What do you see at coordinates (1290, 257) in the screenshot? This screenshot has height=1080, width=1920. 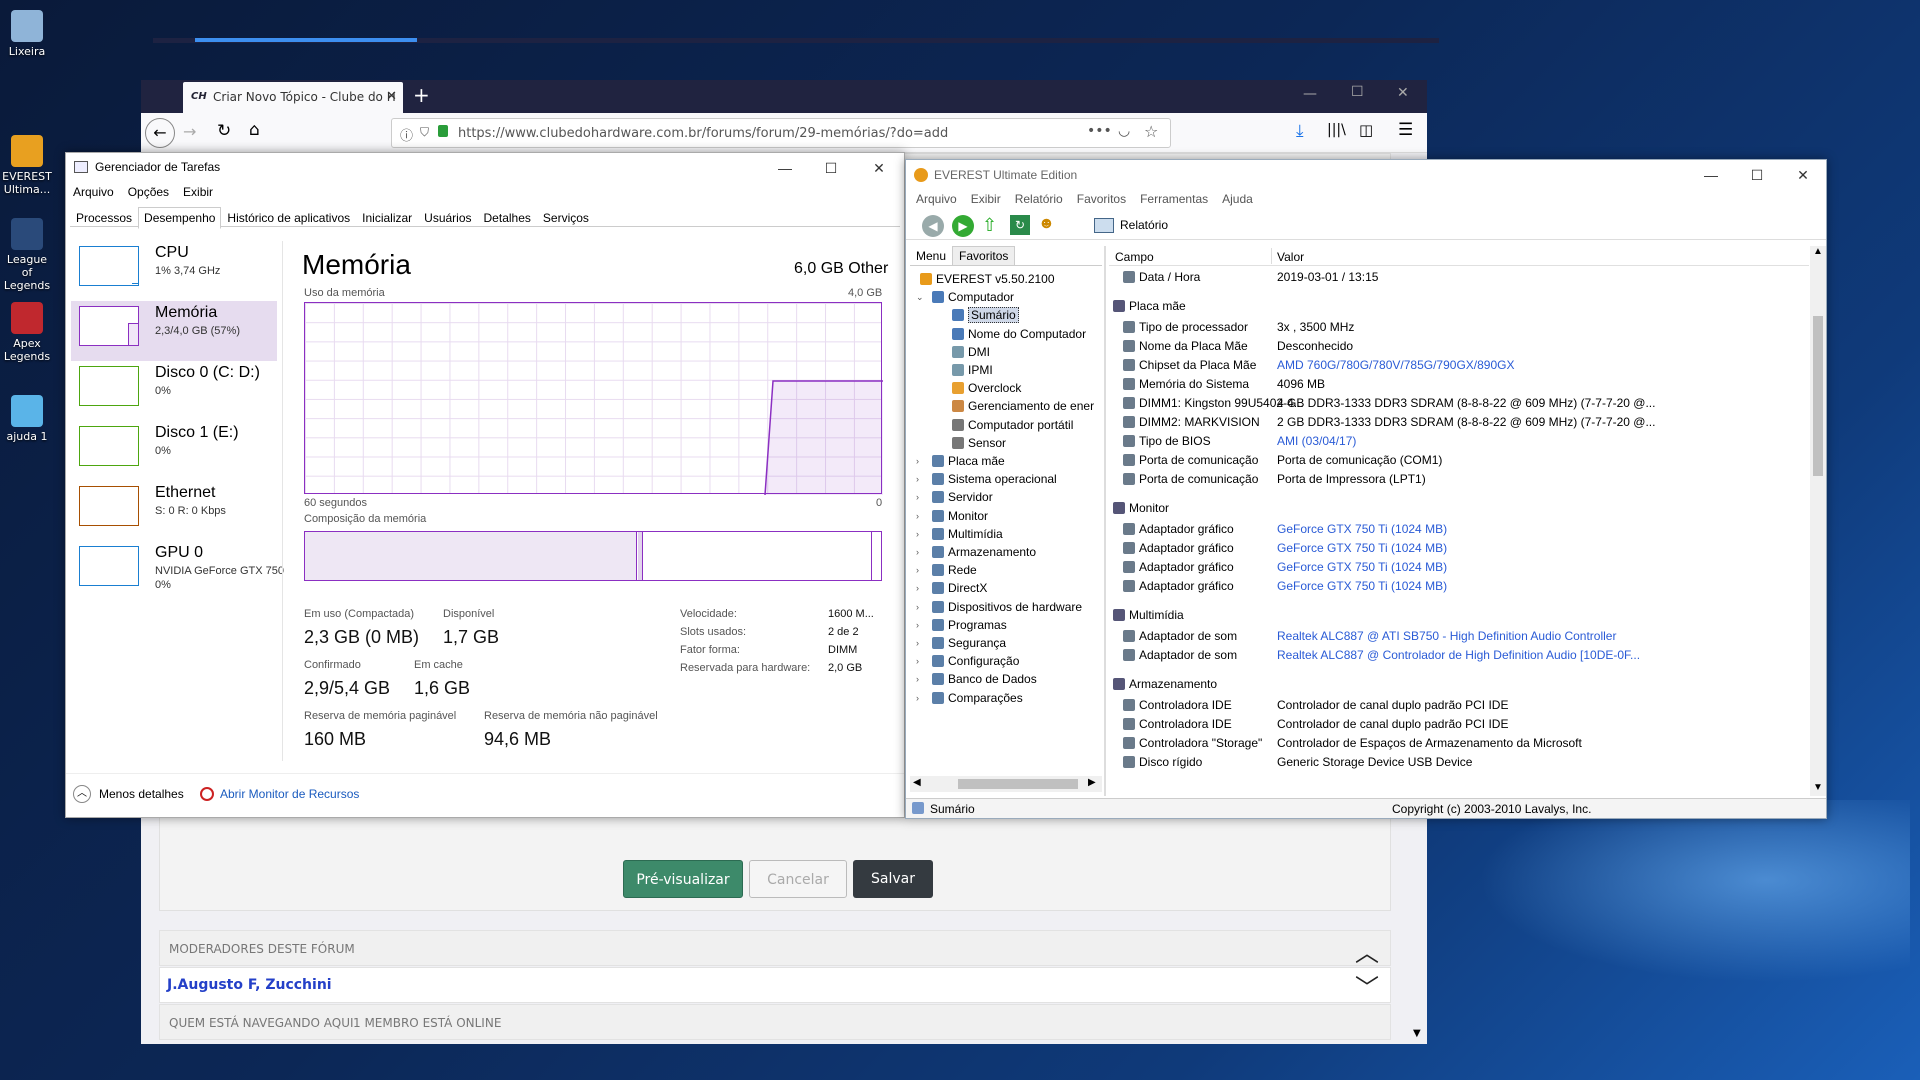 I see `col-value-header: Valor` at bounding box center [1290, 257].